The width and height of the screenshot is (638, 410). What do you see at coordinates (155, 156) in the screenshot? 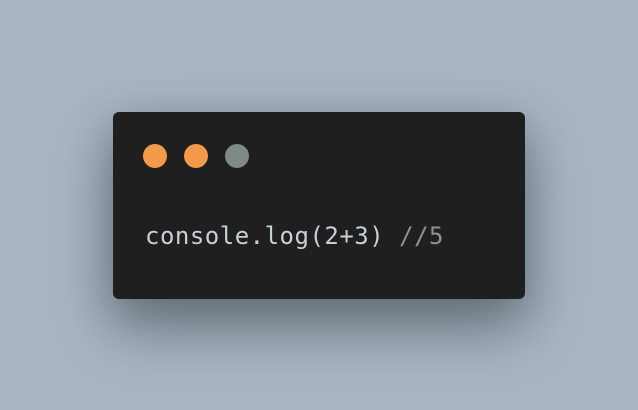
I see `close-dot-icon` at bounding box center [155, 156].